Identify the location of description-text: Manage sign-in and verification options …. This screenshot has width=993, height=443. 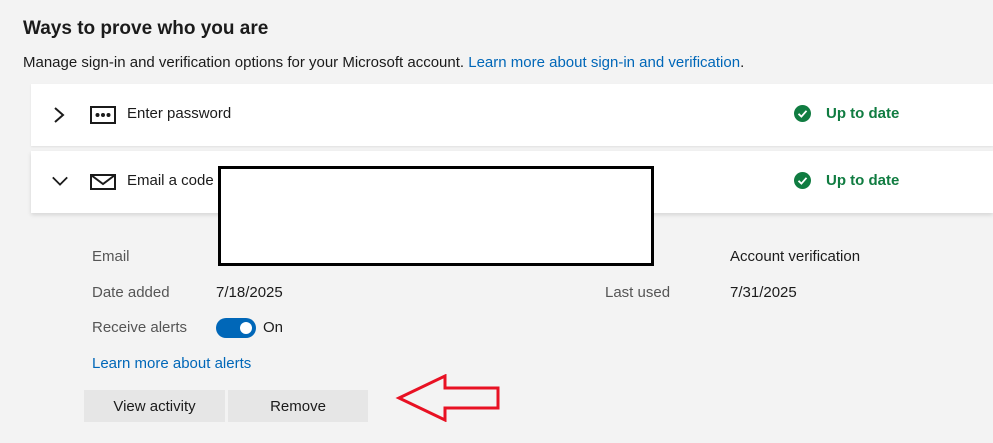
(244, 62).